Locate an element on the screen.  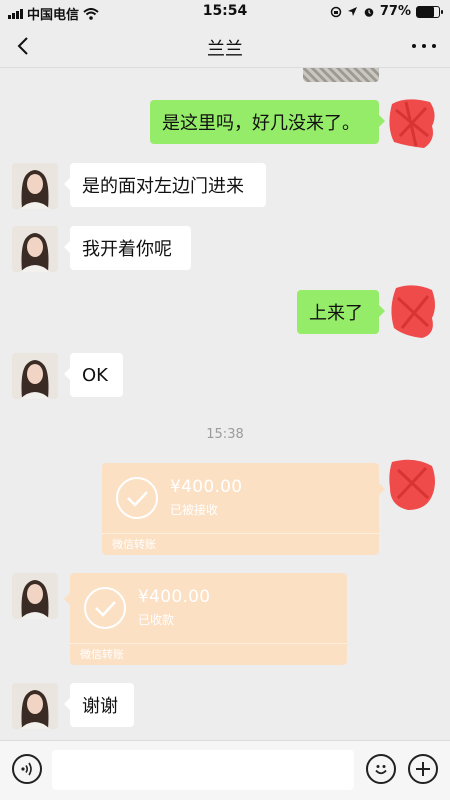
plus-button is located at coordinates (423, 769).